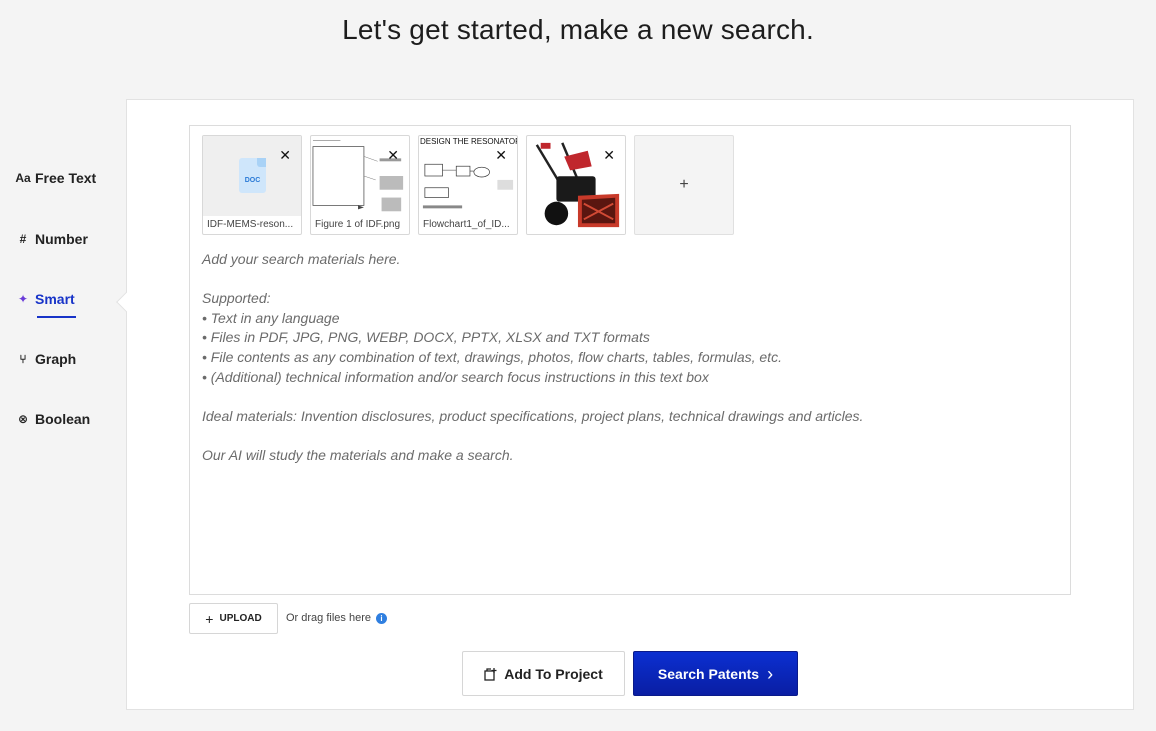 This screenshot has height=731, width=1156. Describe the element at coordinates (770, 673) in the screenshot. I see `chevron-right-icon: ›` at that location.